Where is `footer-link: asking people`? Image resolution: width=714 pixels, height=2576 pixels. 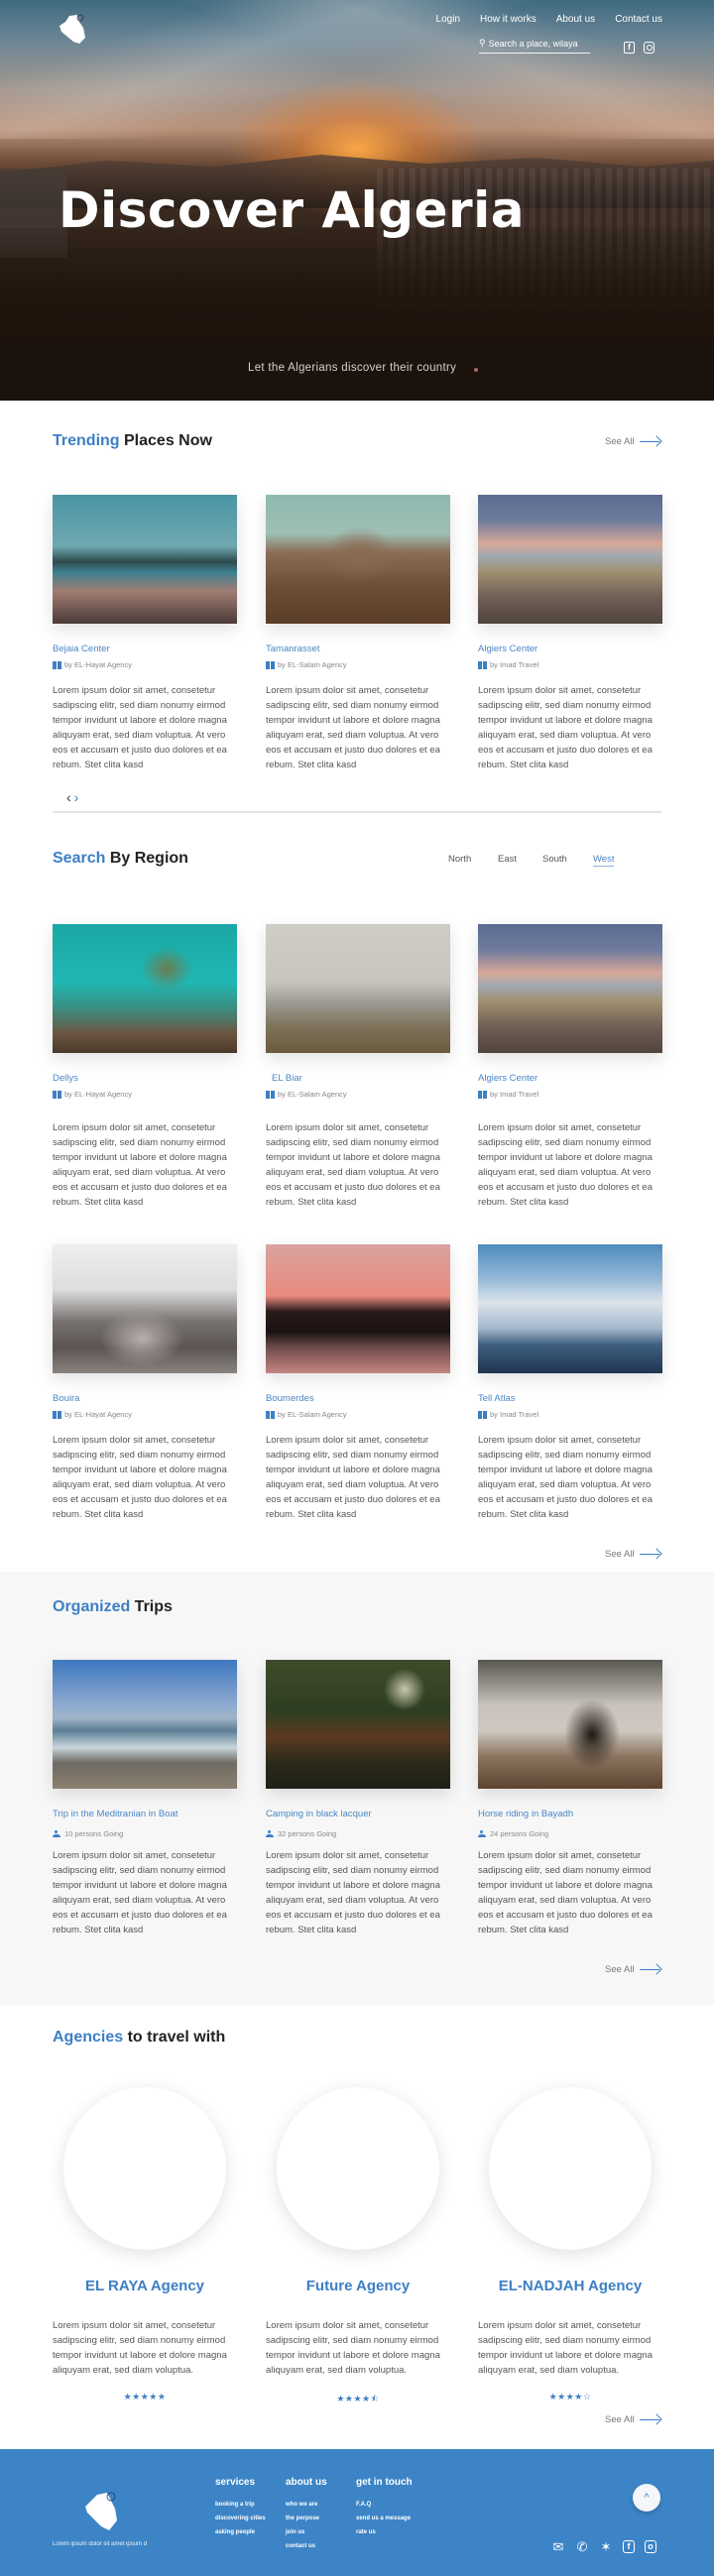 footer-link: asking people is located at coordinates (240, 2532).